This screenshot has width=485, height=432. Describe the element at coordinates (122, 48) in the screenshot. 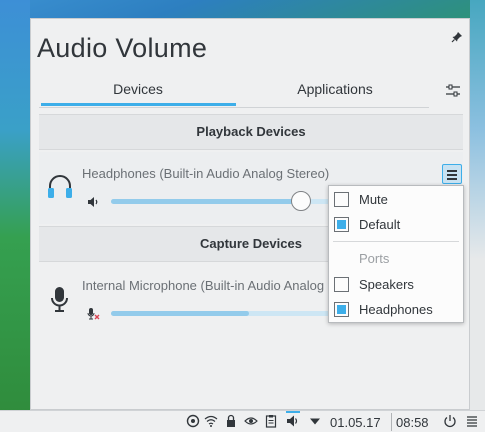

I see `page-title: Audio Volume` at that location.